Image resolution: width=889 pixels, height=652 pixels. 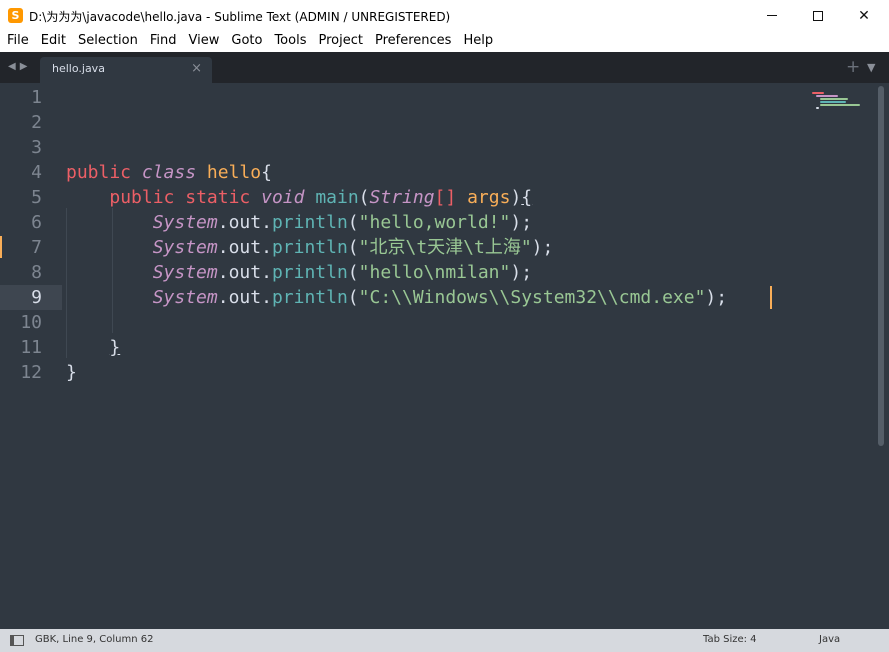 What do you see at coordinates (31, 372) in the screenshot?
I see `line-number: 12` at bounding box center [31, 372].